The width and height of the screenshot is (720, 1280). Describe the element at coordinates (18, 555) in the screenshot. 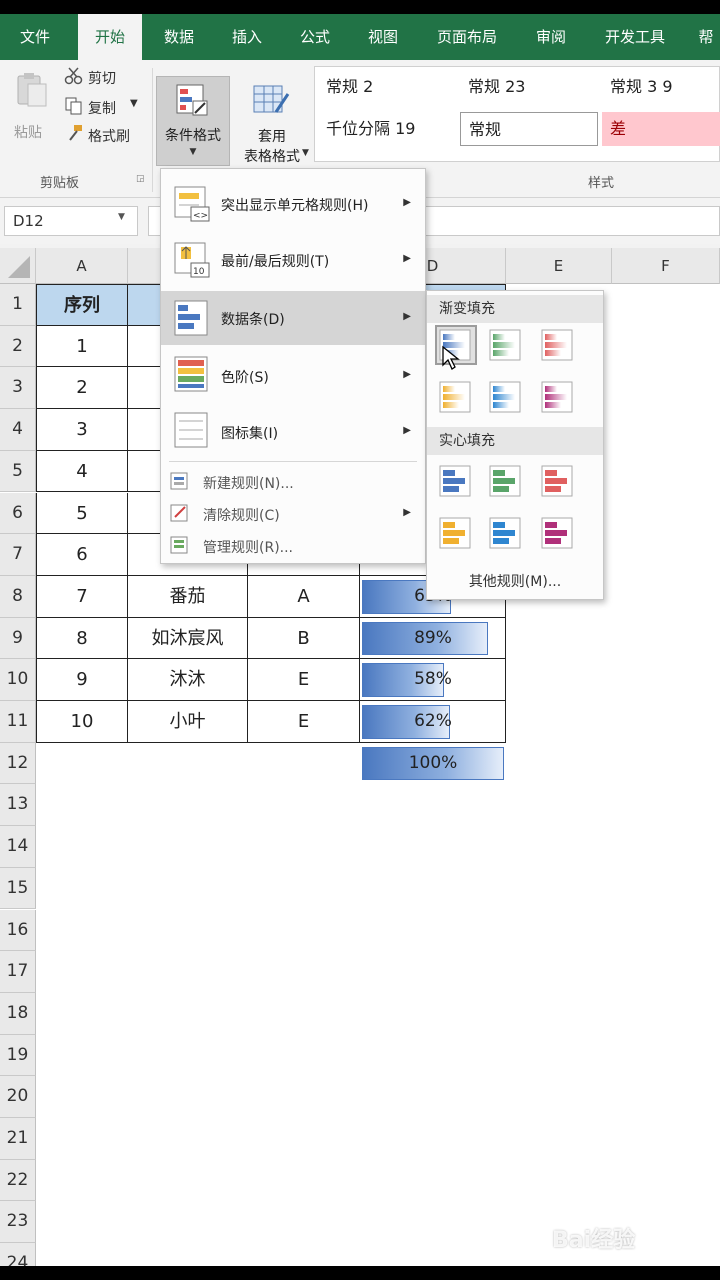

I see `row-header: 7` at that location.